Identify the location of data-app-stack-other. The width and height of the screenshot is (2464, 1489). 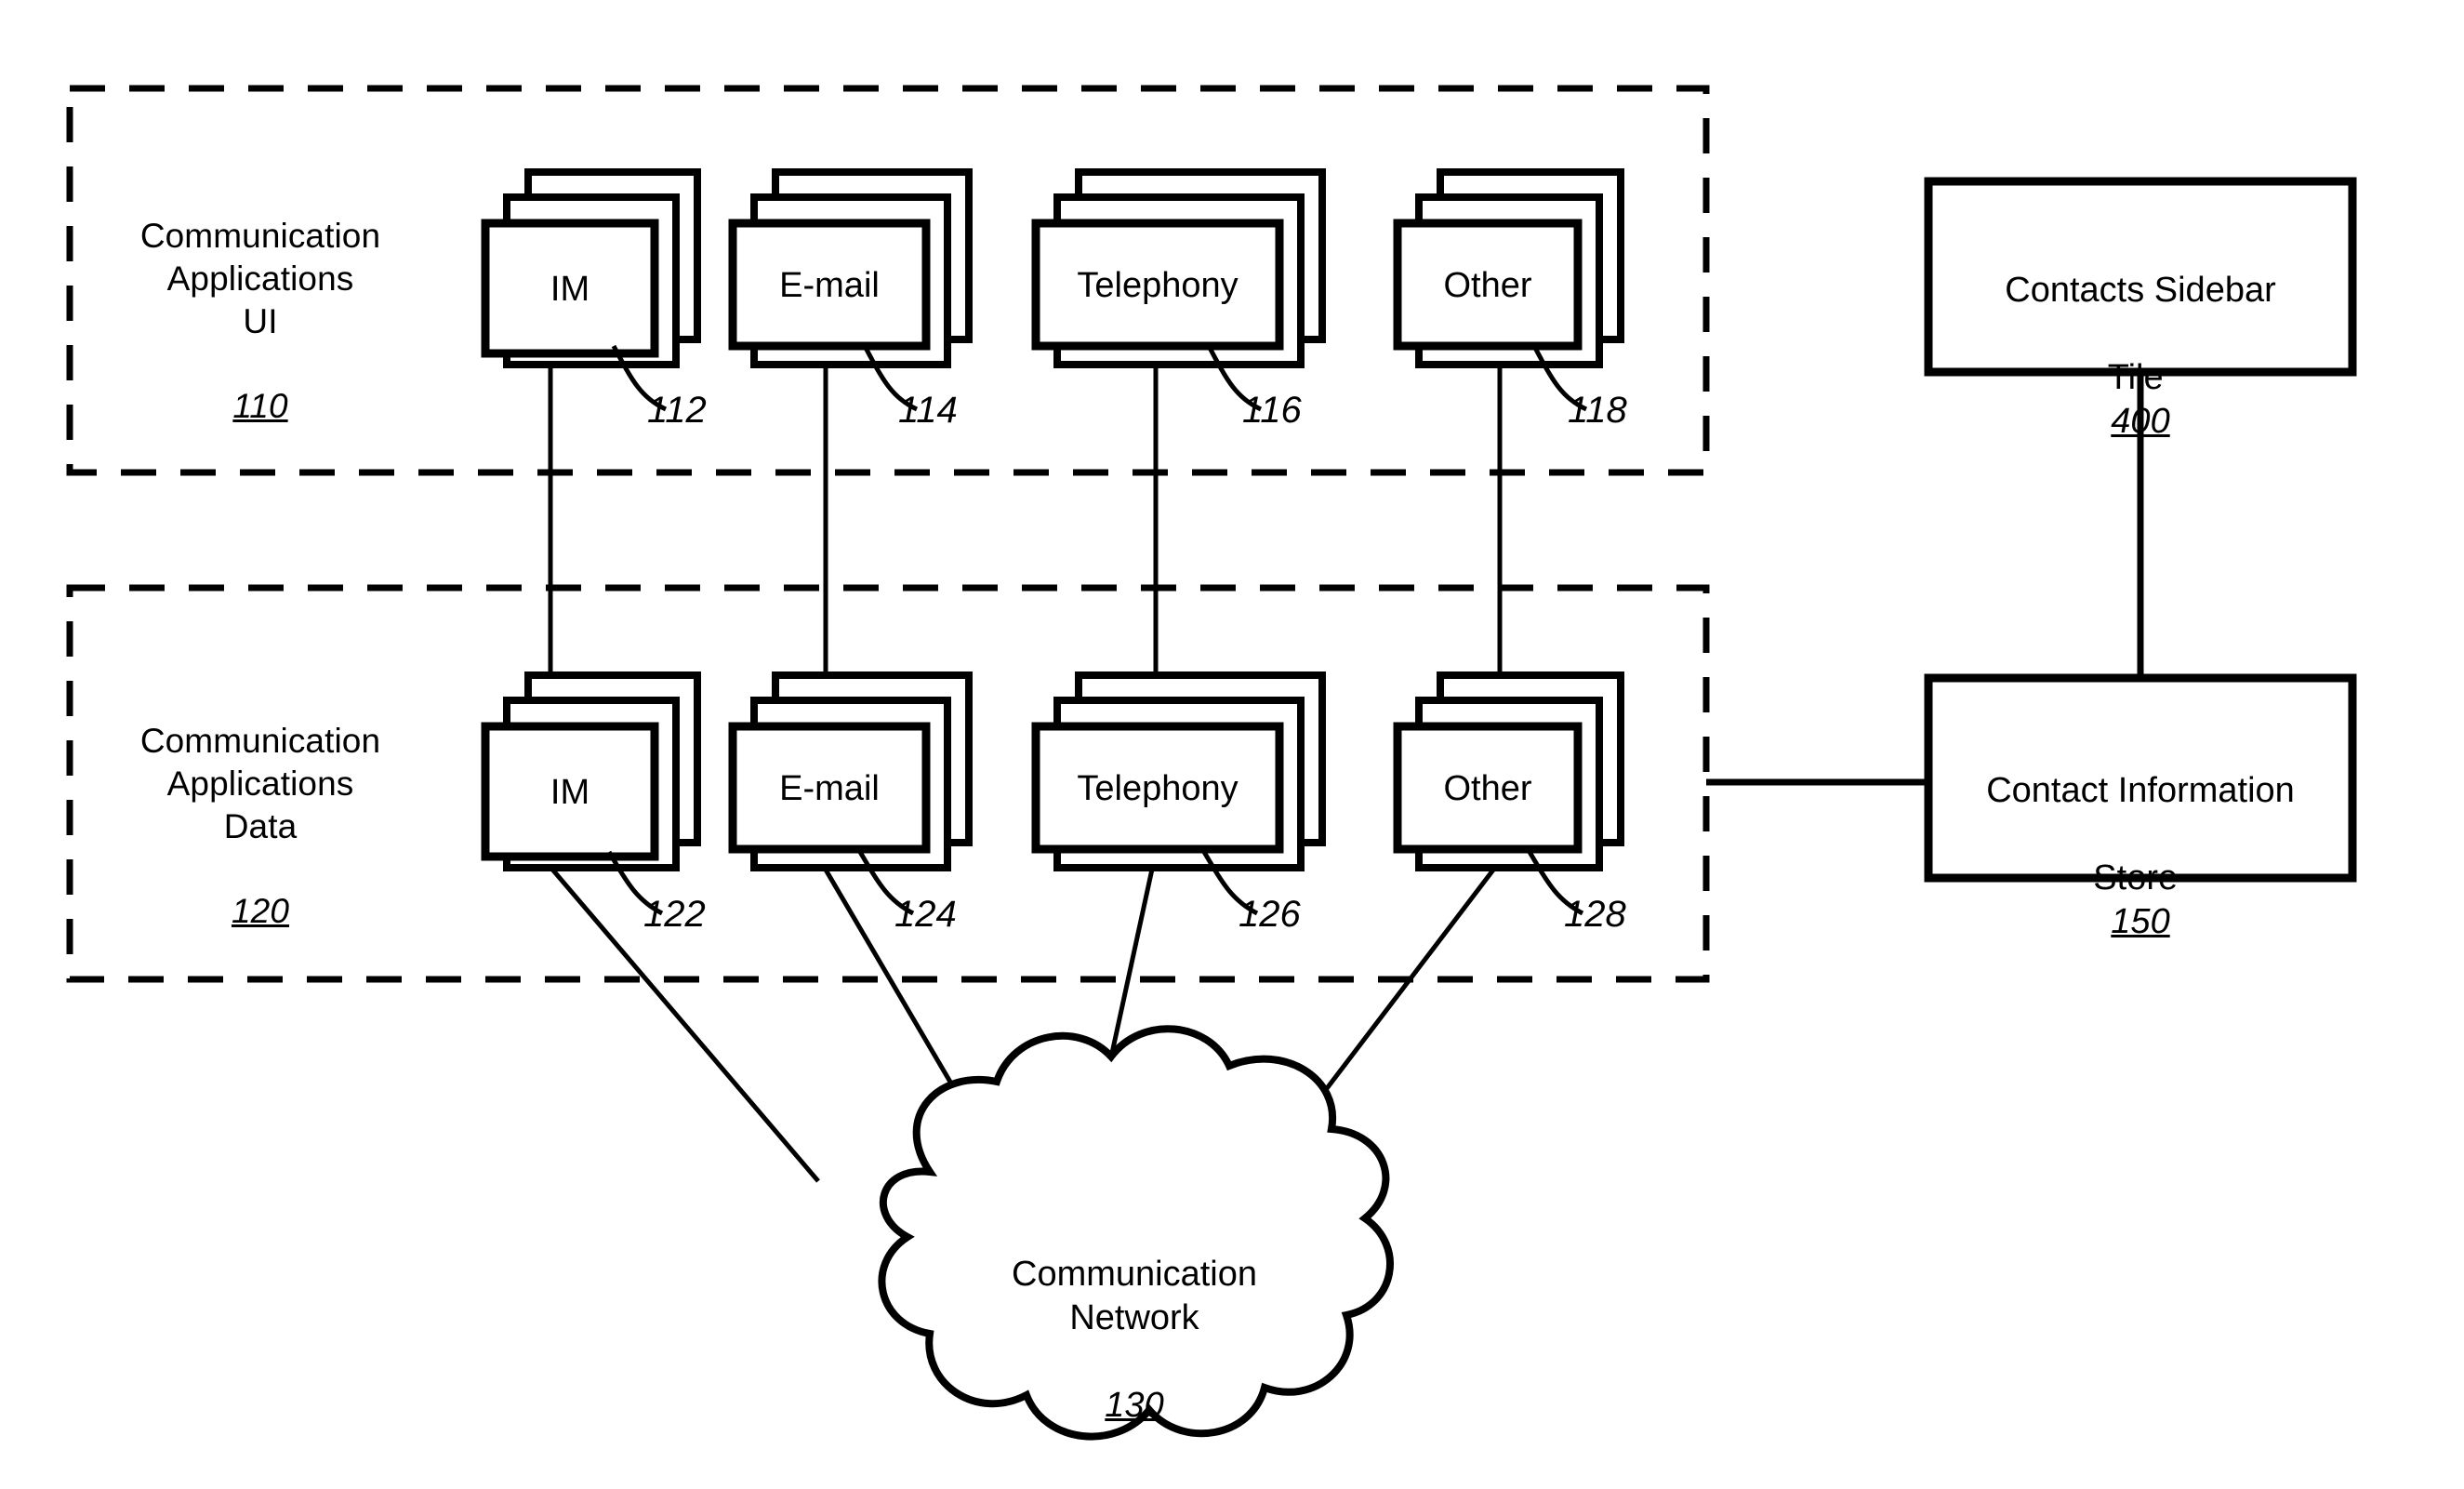
(1508, 771).